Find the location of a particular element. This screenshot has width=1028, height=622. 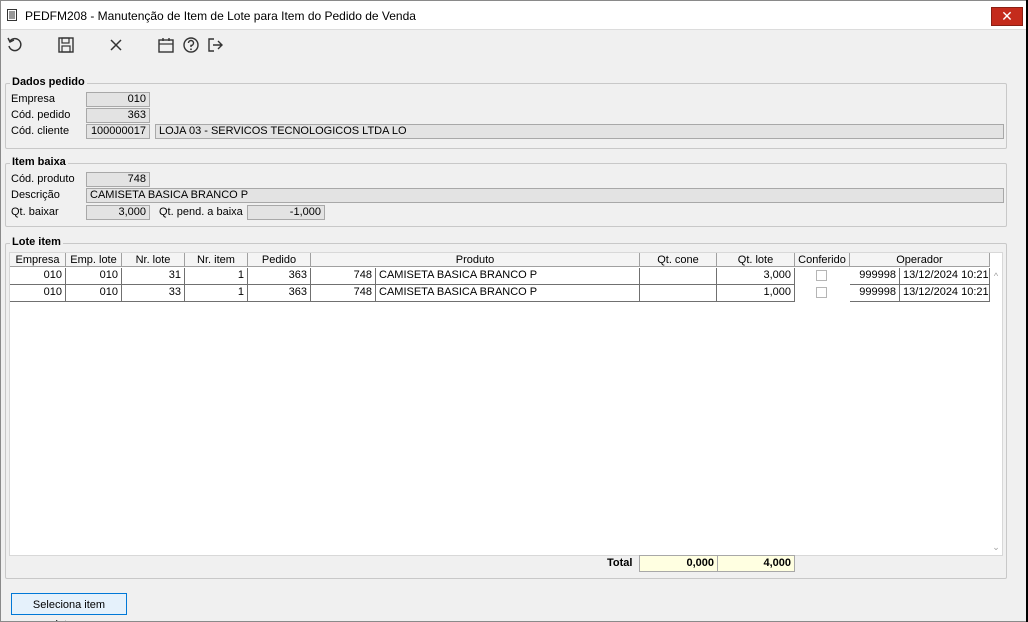

cliente-code-field: 100000017 is located at coordinates (118, 131).